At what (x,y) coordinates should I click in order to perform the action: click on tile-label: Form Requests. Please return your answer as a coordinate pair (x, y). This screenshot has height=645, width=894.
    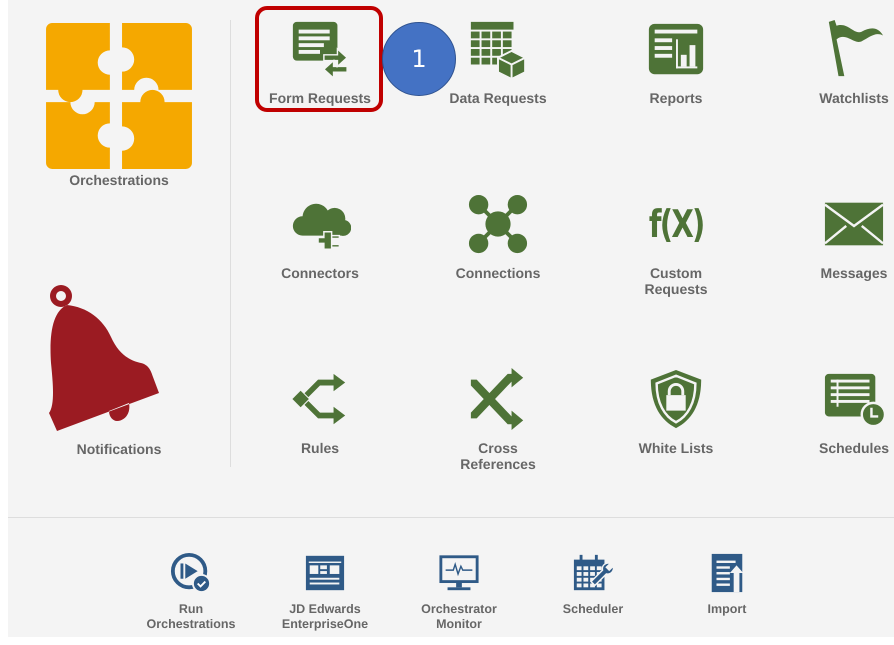
    Looking at the image, I should click on (320, 98).